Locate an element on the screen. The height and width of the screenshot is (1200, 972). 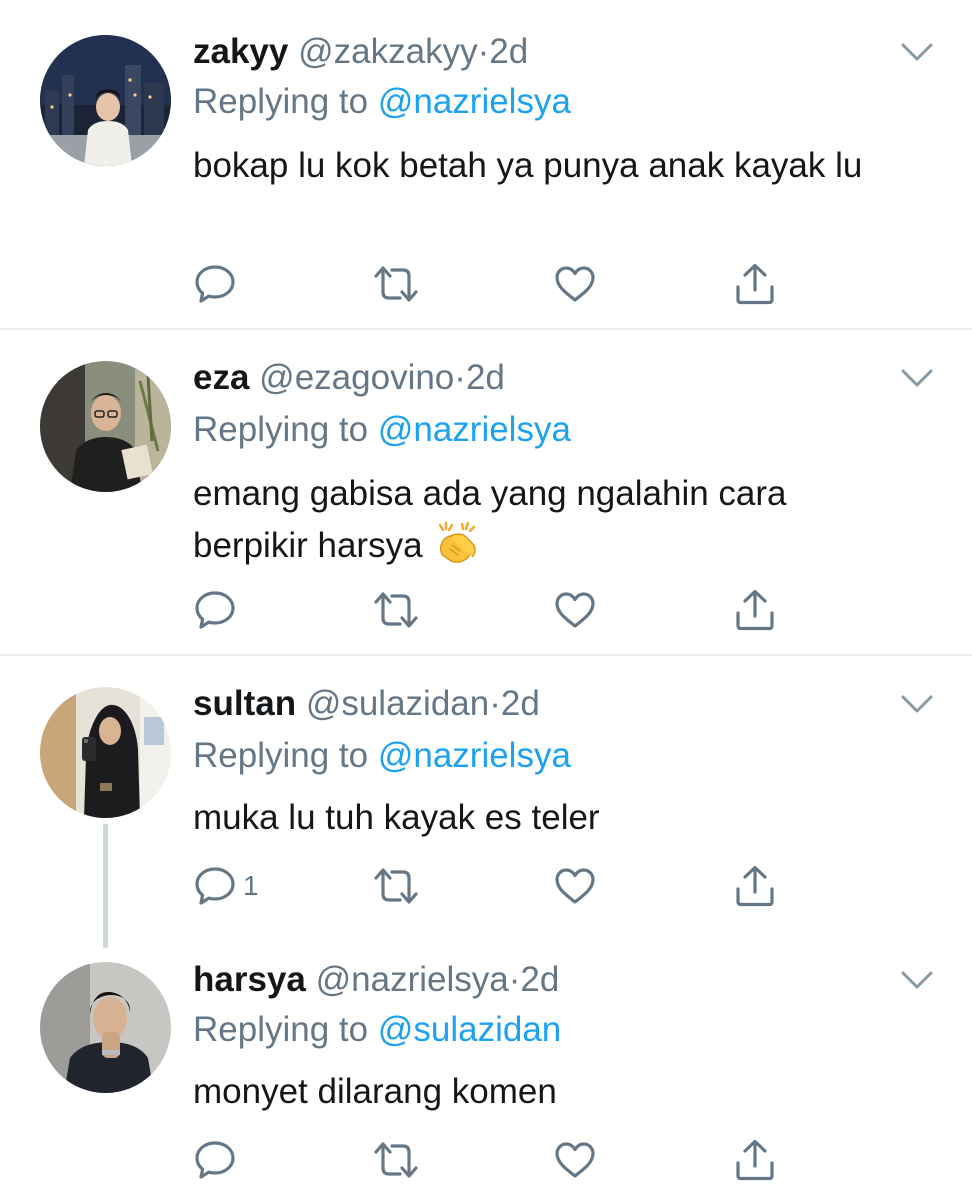
tweet-text: muka lu tuh kayak es teler is located at coordinates (396, 817).